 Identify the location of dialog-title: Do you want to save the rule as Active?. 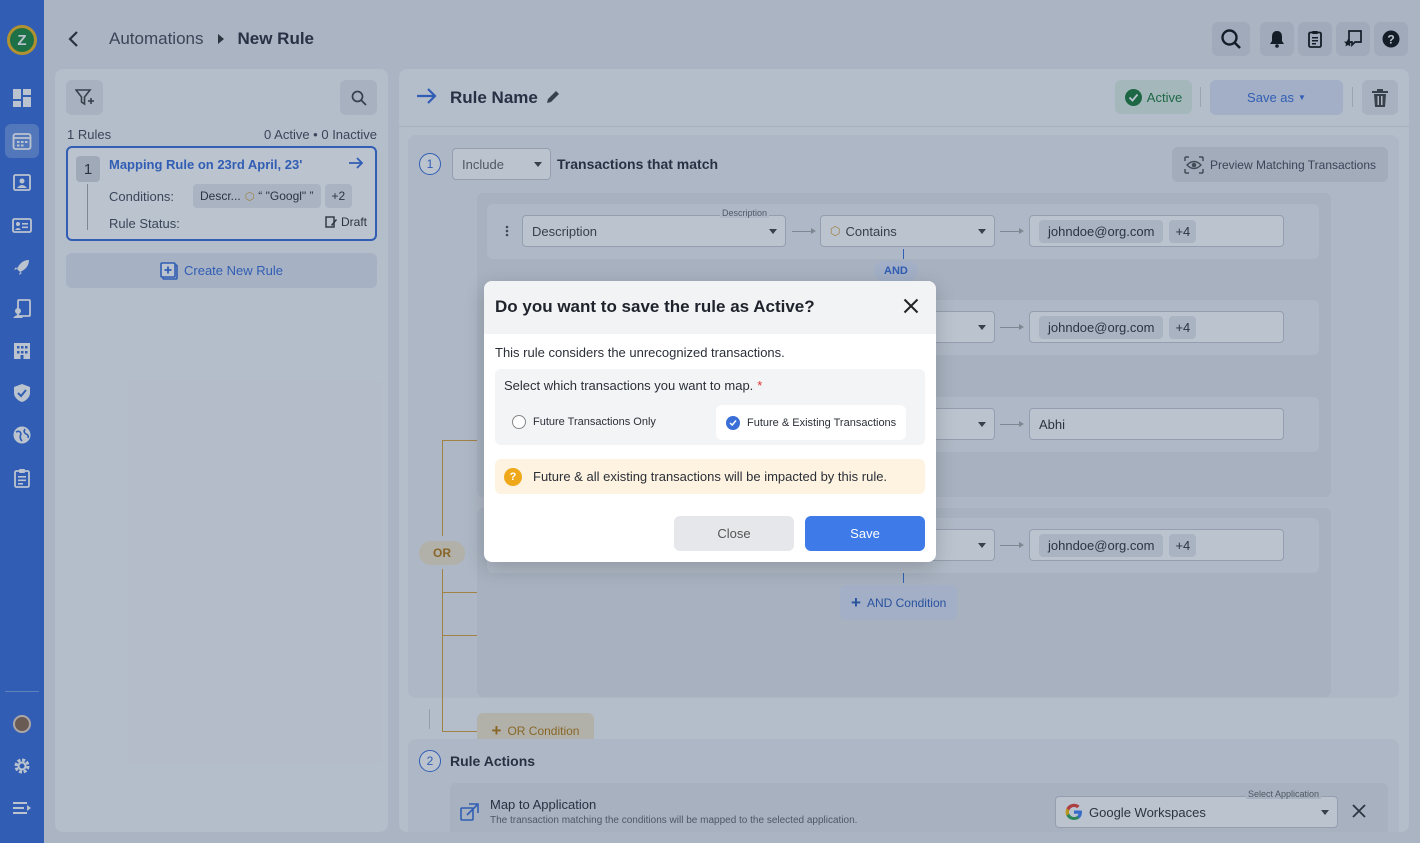
(655, 306).